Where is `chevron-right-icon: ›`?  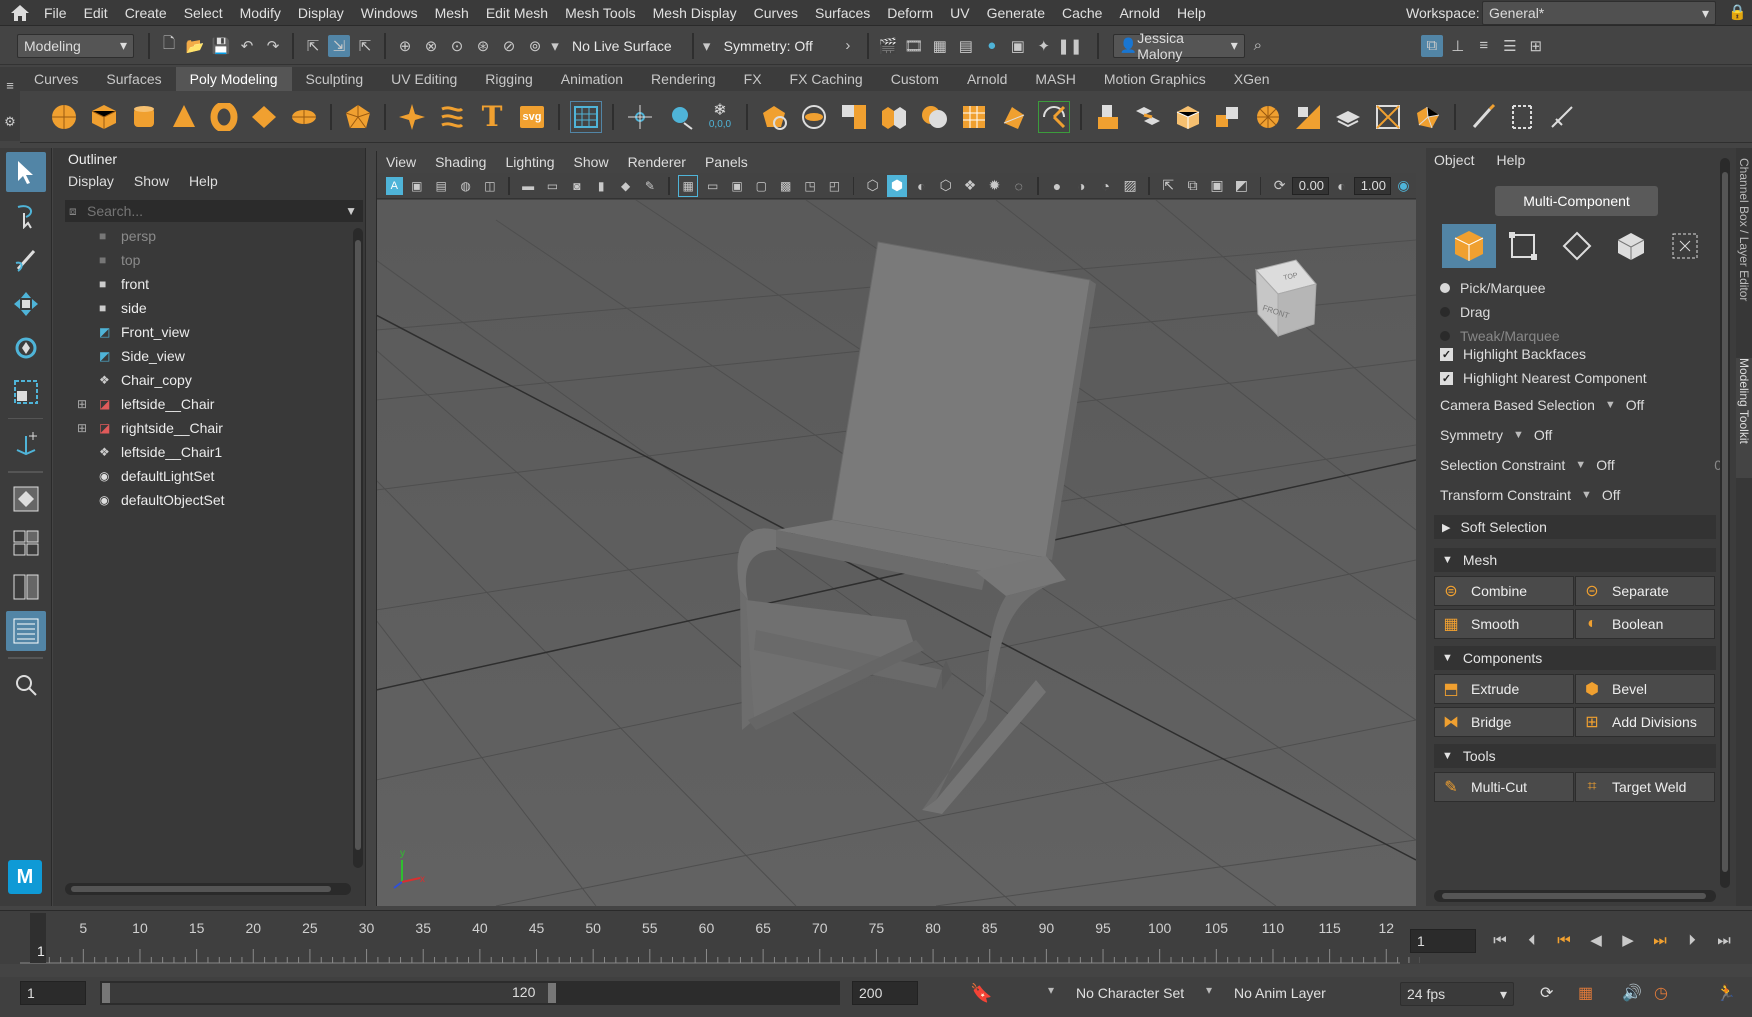
chevron-right-icon: › is located at coordinates (848, 46).